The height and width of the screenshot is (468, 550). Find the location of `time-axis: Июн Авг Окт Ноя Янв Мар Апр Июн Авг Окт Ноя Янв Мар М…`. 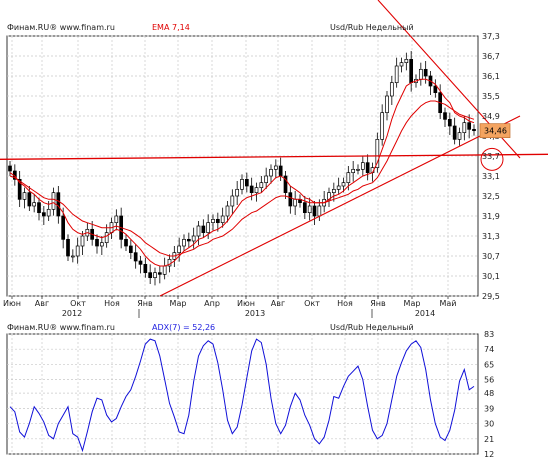

time-axis: Июн Авг Окт Ноя Янв Мар Апр Июн Авг Окт Ноя Янв Мар М… is located at coordinates (230, 307).